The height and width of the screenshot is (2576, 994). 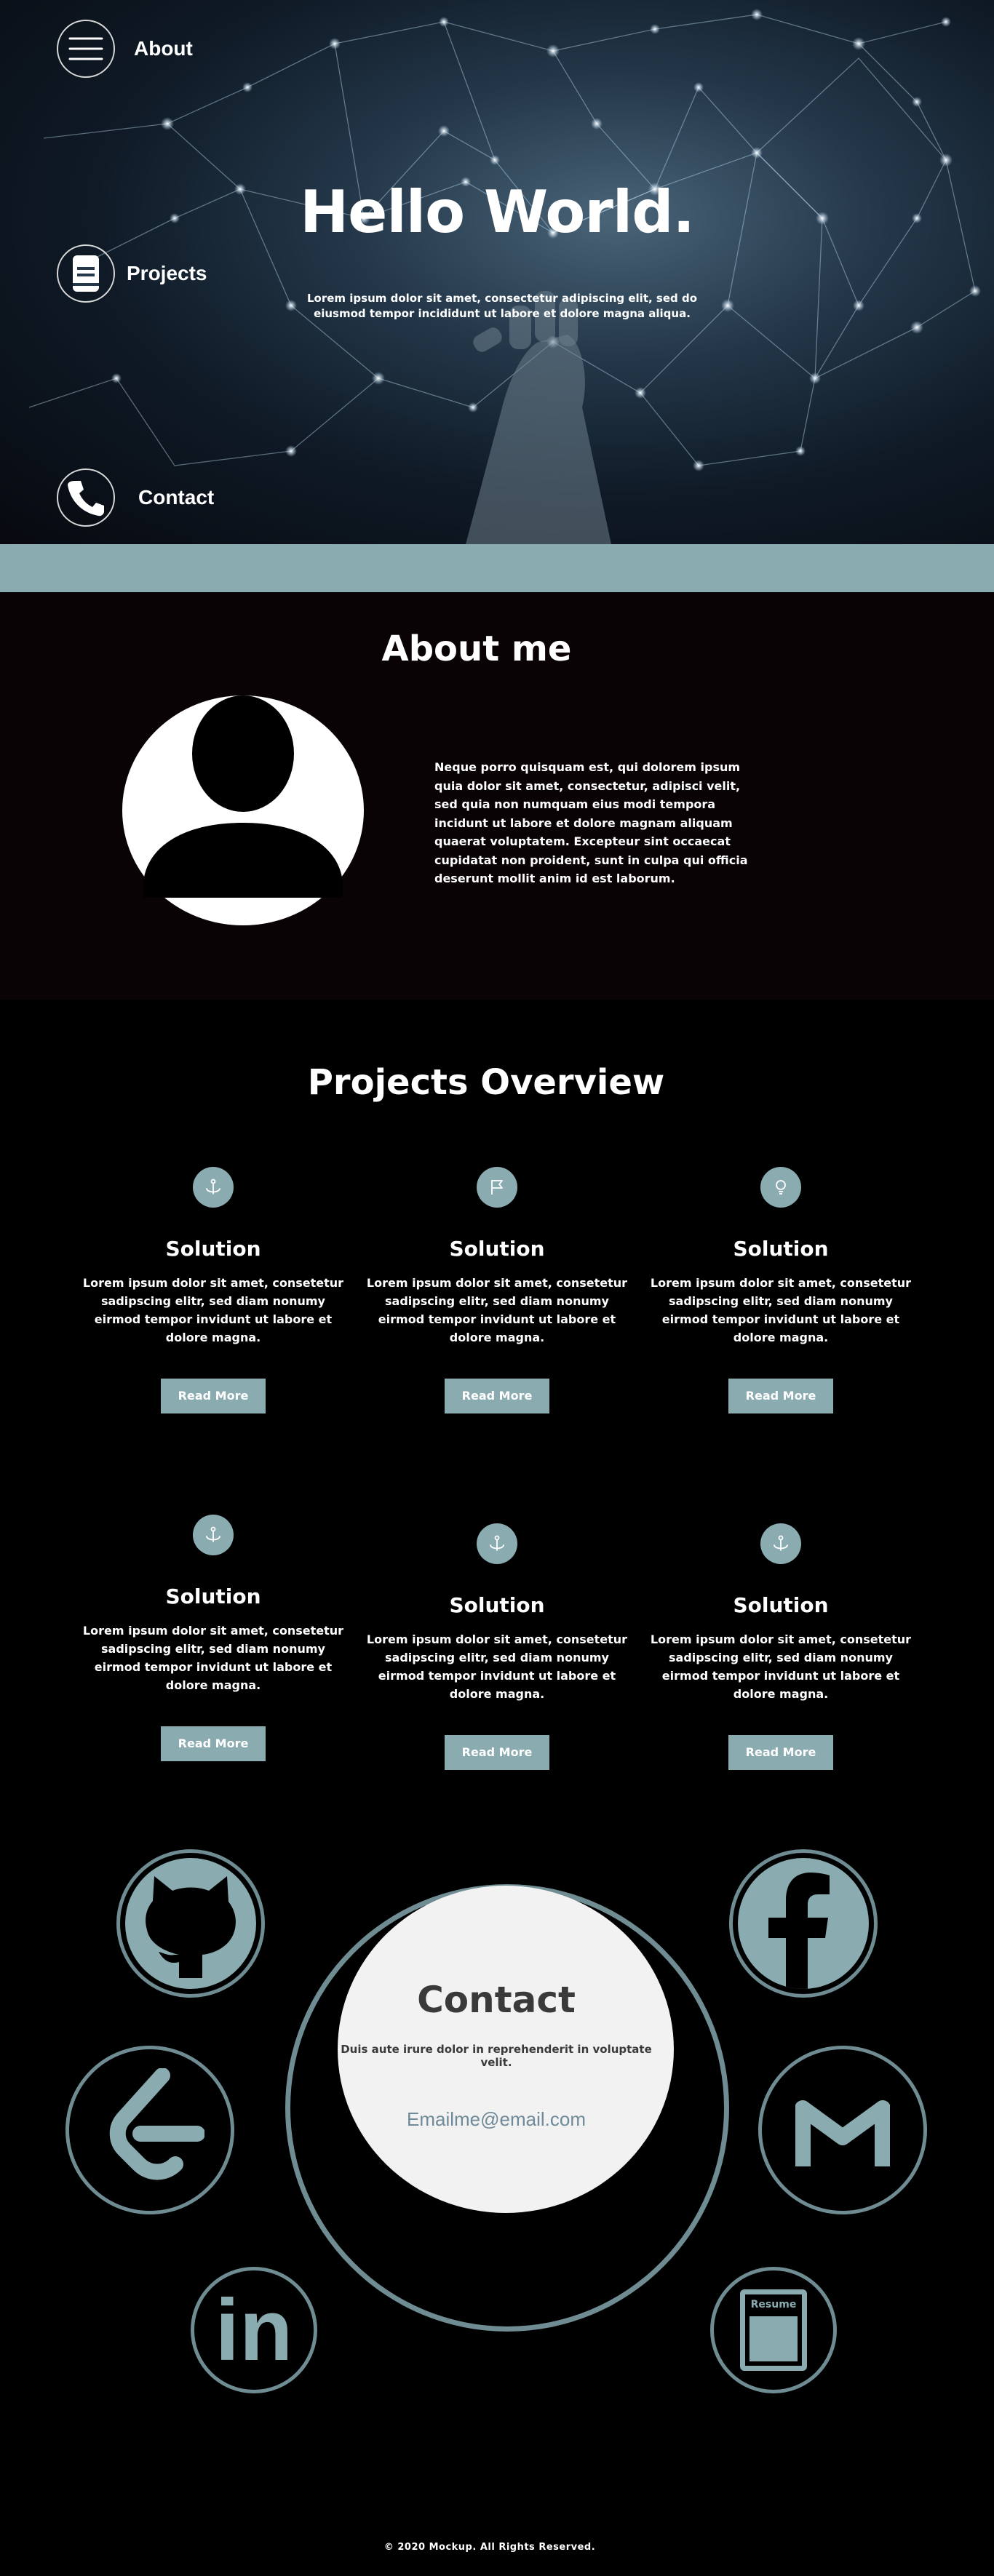 What do you see at coordinates (497, 212) in the screenshot?
I see `hero-title: Hello World.` at bounding box center [497, 212].